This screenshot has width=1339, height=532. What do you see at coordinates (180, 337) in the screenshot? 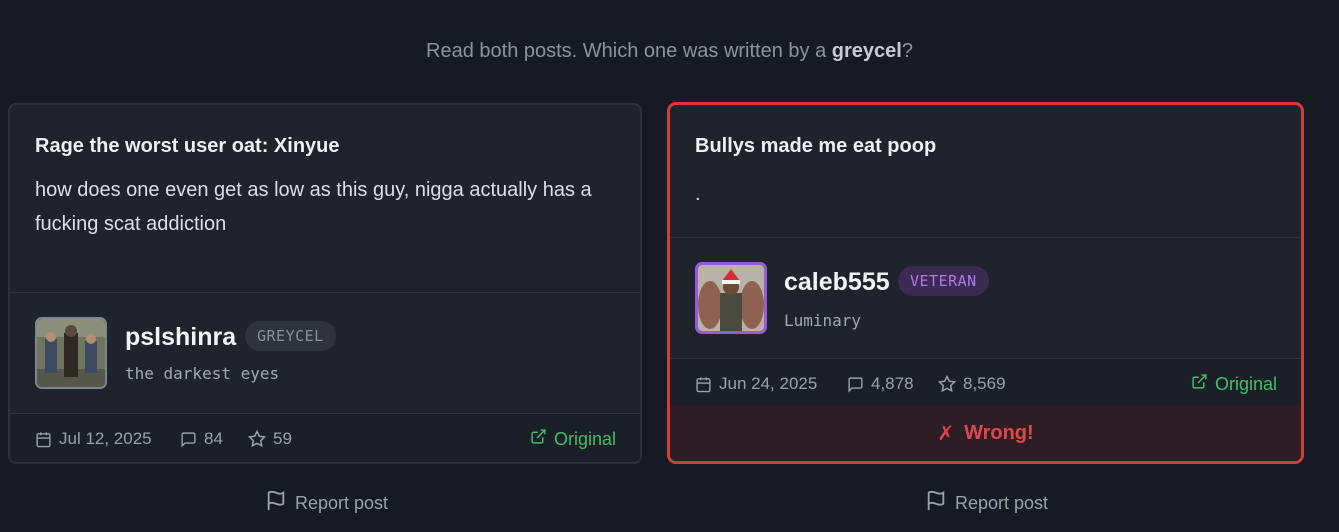
I see `username: pslshinra` at bounding box center [180, 337].